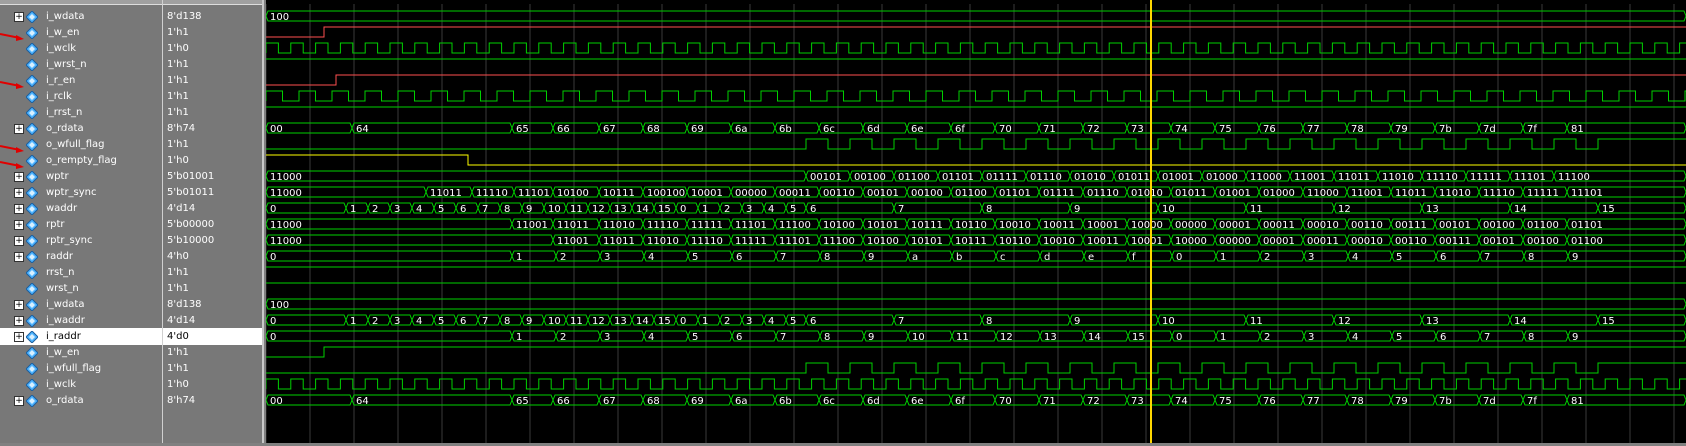  Describe the element at coordinates (212, 176) in the screenshot. I see `signal-value-row: 5'b01001` at that location.